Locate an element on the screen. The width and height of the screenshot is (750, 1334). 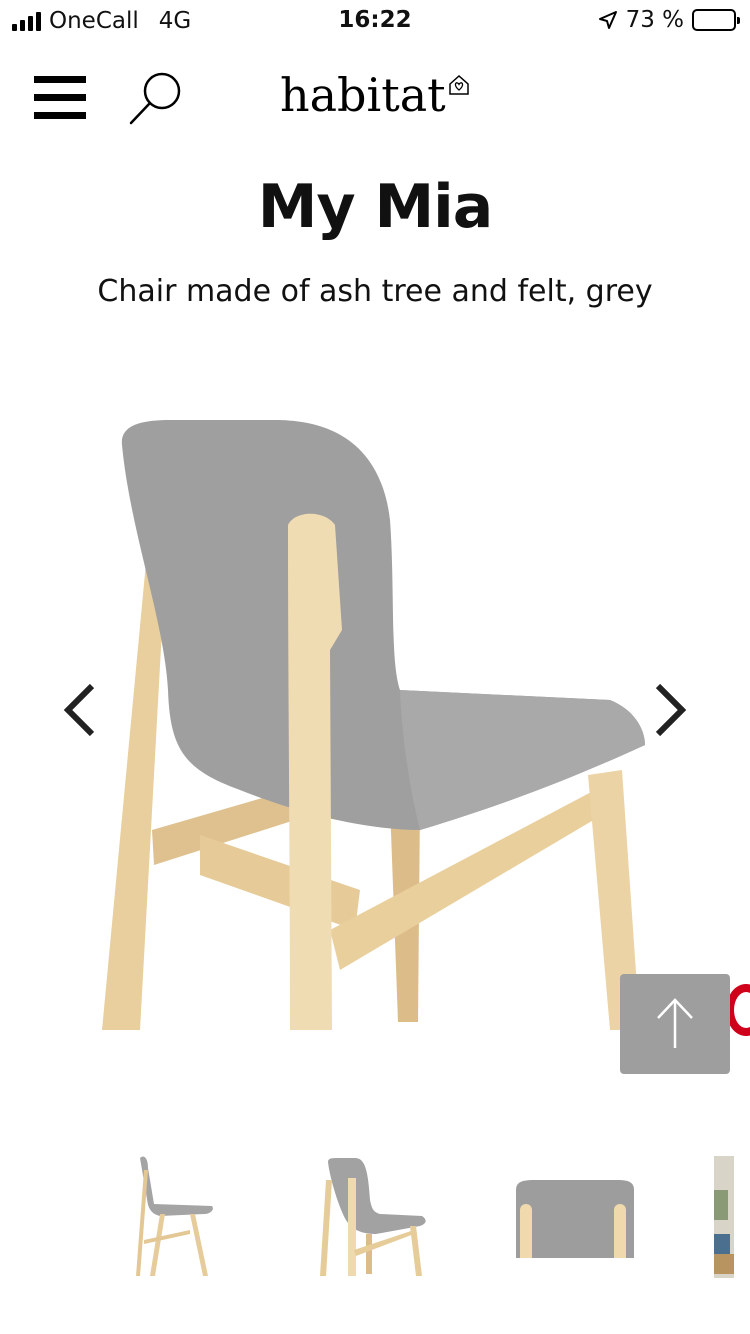
battery-percentage: 73 % is located at coordinates (654, 20).